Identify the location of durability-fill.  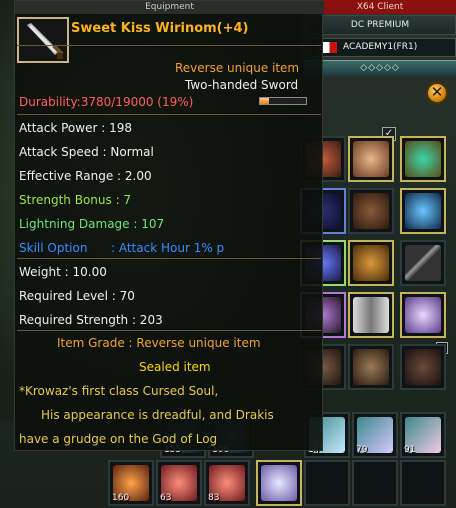
(264, 101).